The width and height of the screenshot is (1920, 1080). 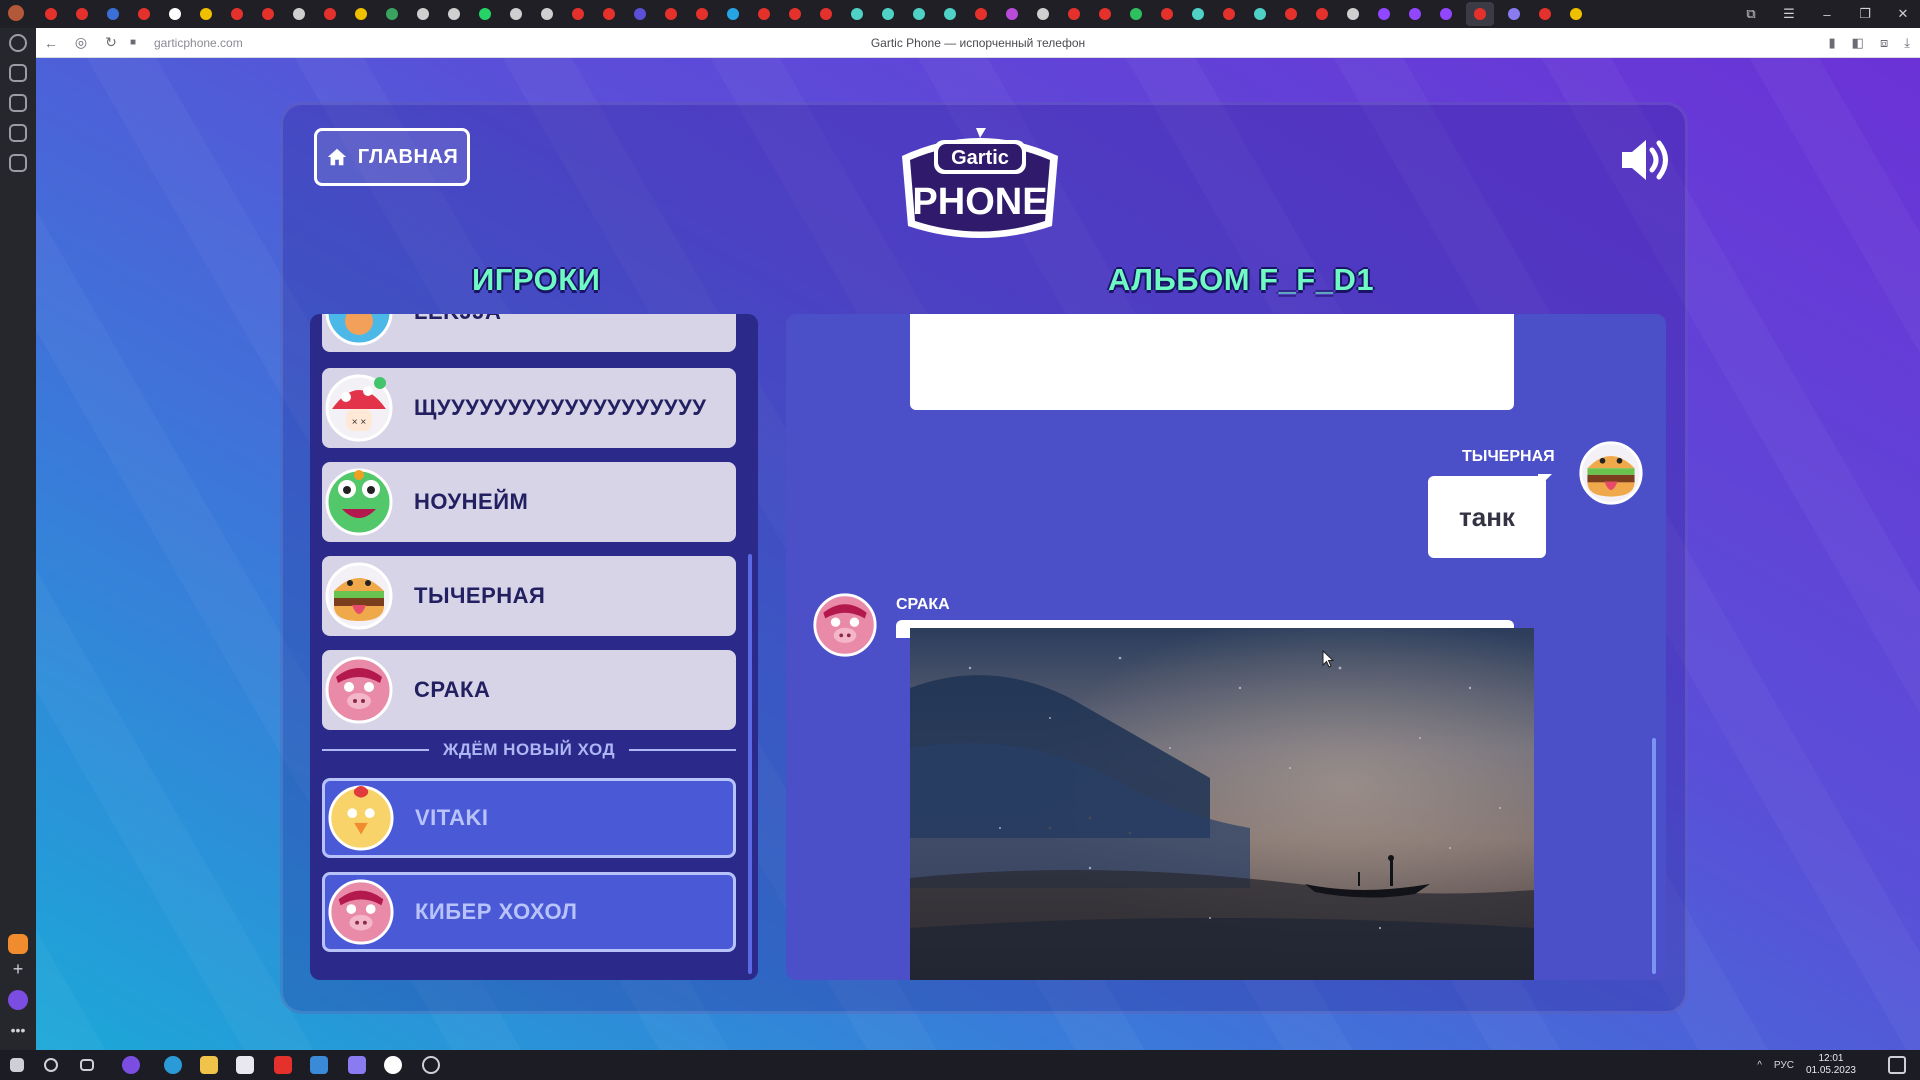 What do you see at coordinates (209, 1065) in the screenshot?
I see `explorer-icon` at bounding box center [209, 1065].